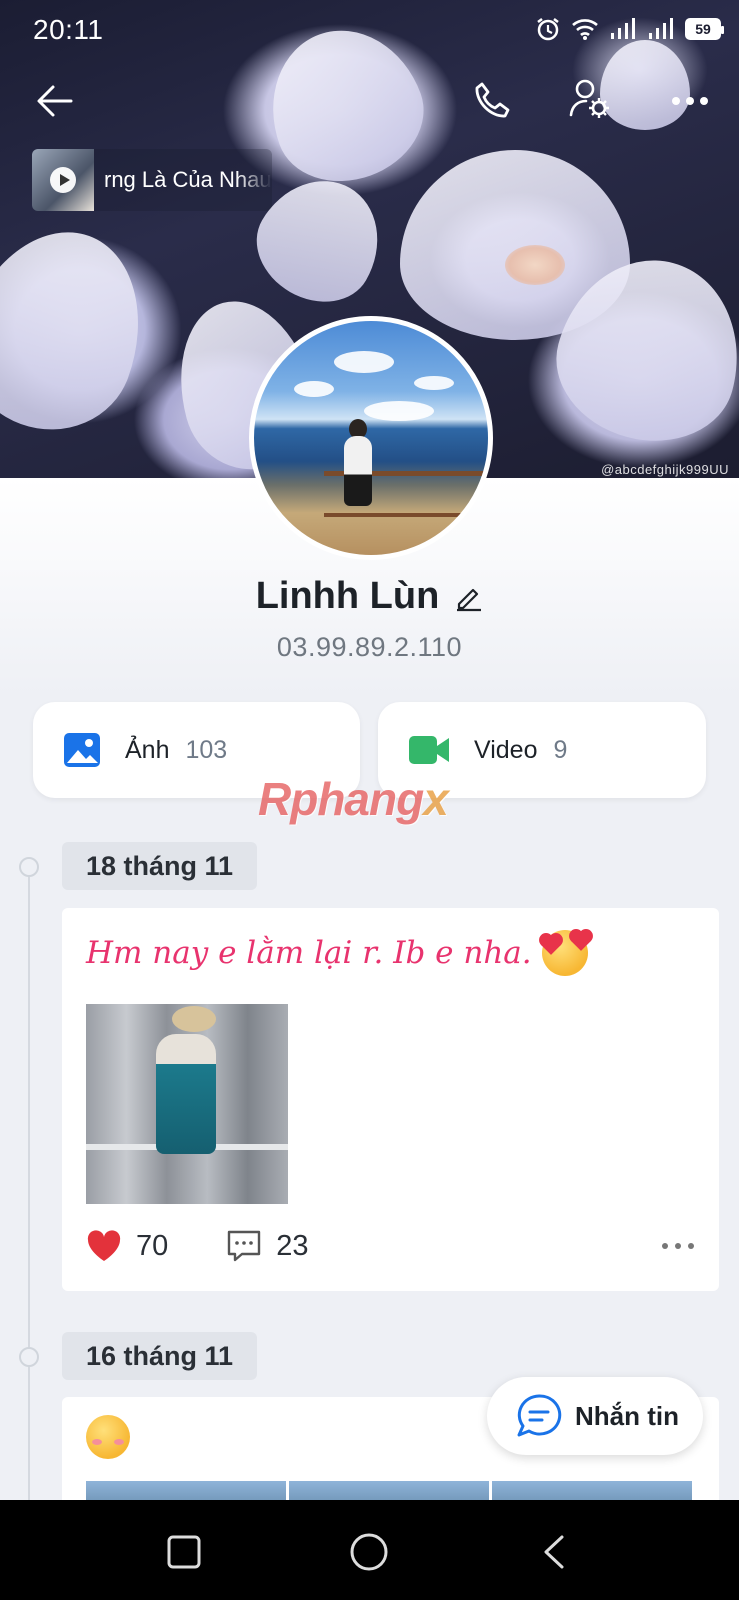 This screenshot has height=1600, width=739. What do you see at coordinates (539, 1415) in the screenshot?
I see `chat-bubble-icon` at bounding box center [539, 1415].